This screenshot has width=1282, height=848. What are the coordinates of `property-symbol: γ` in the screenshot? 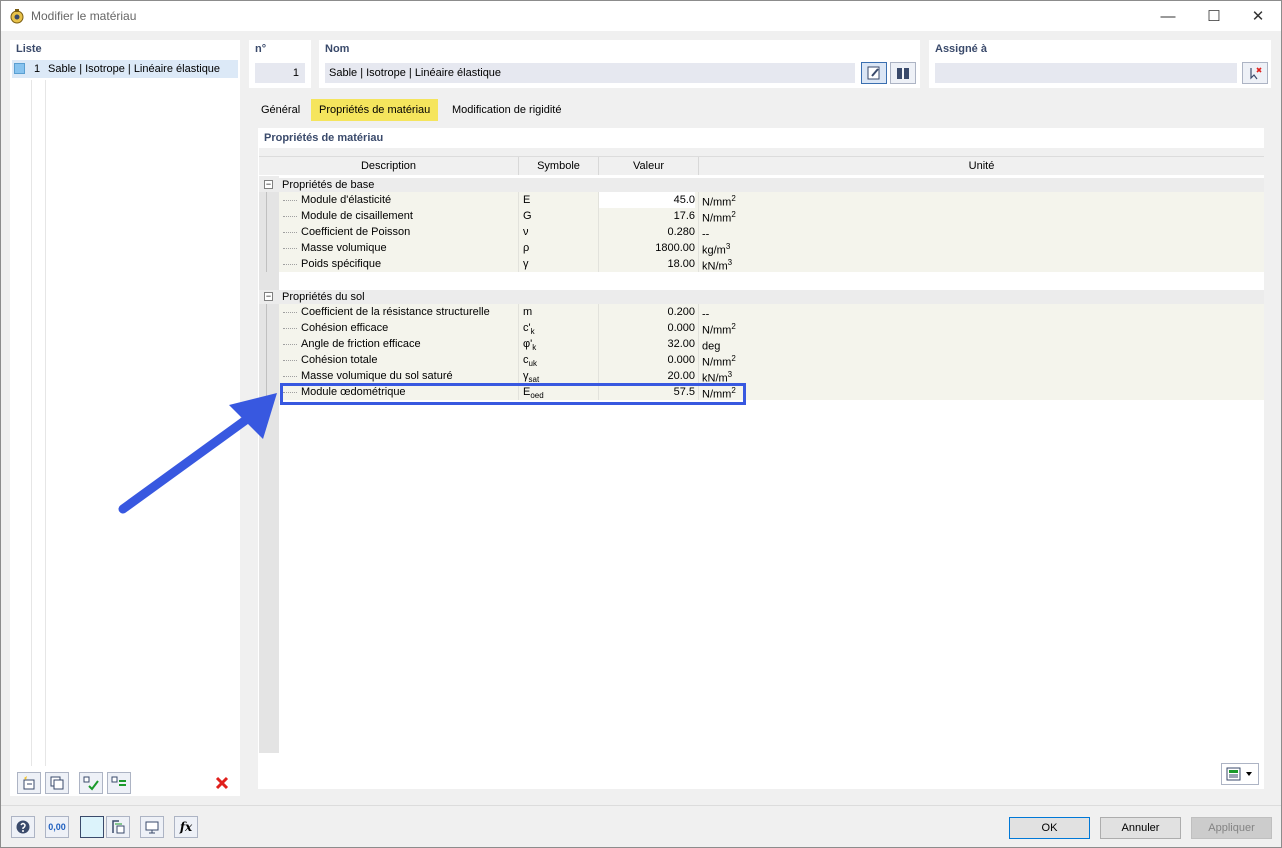 It's located at (526, 264).